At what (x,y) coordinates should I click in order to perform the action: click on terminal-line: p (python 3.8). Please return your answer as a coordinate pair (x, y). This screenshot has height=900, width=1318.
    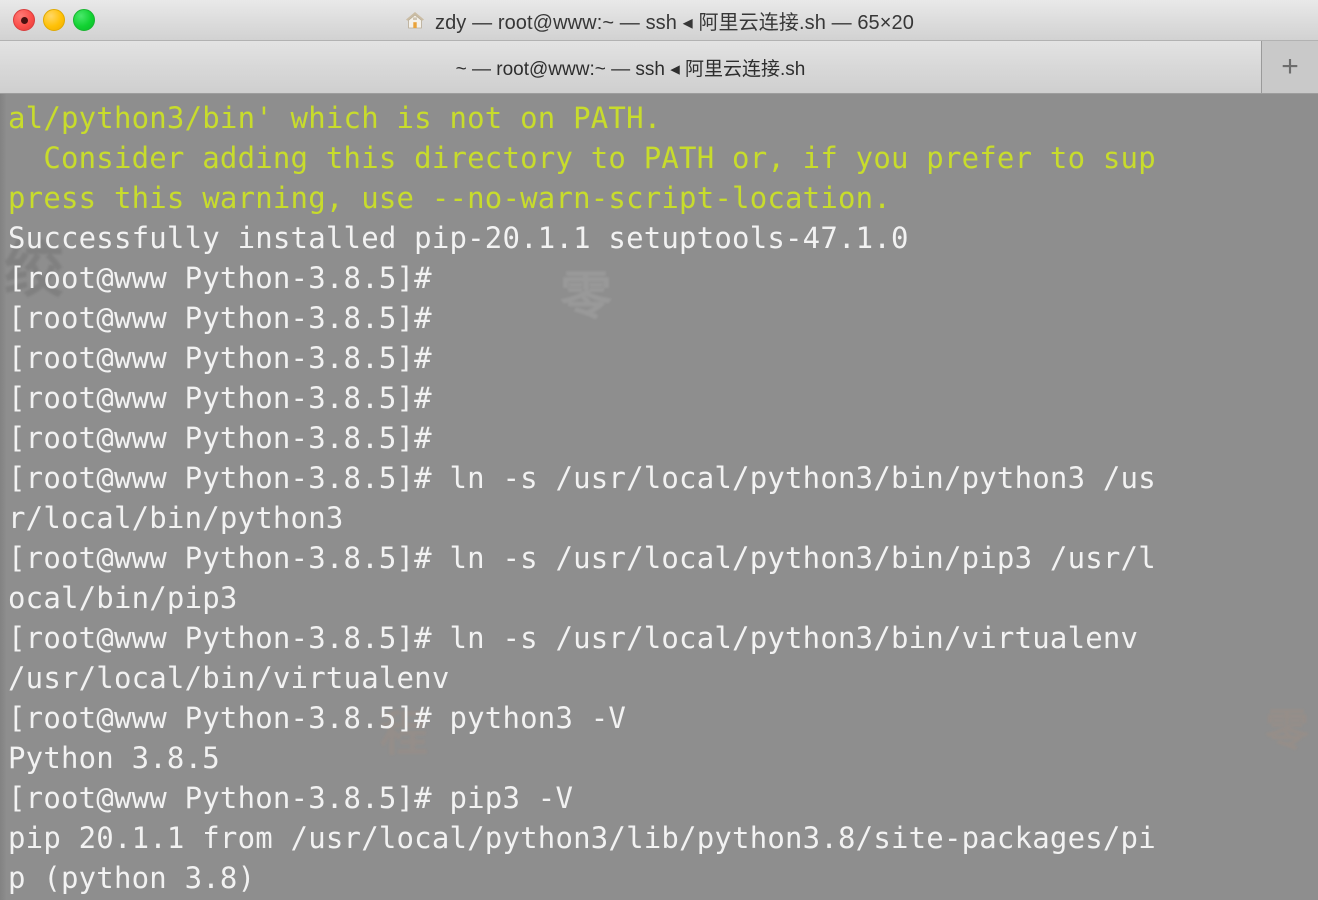
    Looking at the image, I should click on (132, 878).